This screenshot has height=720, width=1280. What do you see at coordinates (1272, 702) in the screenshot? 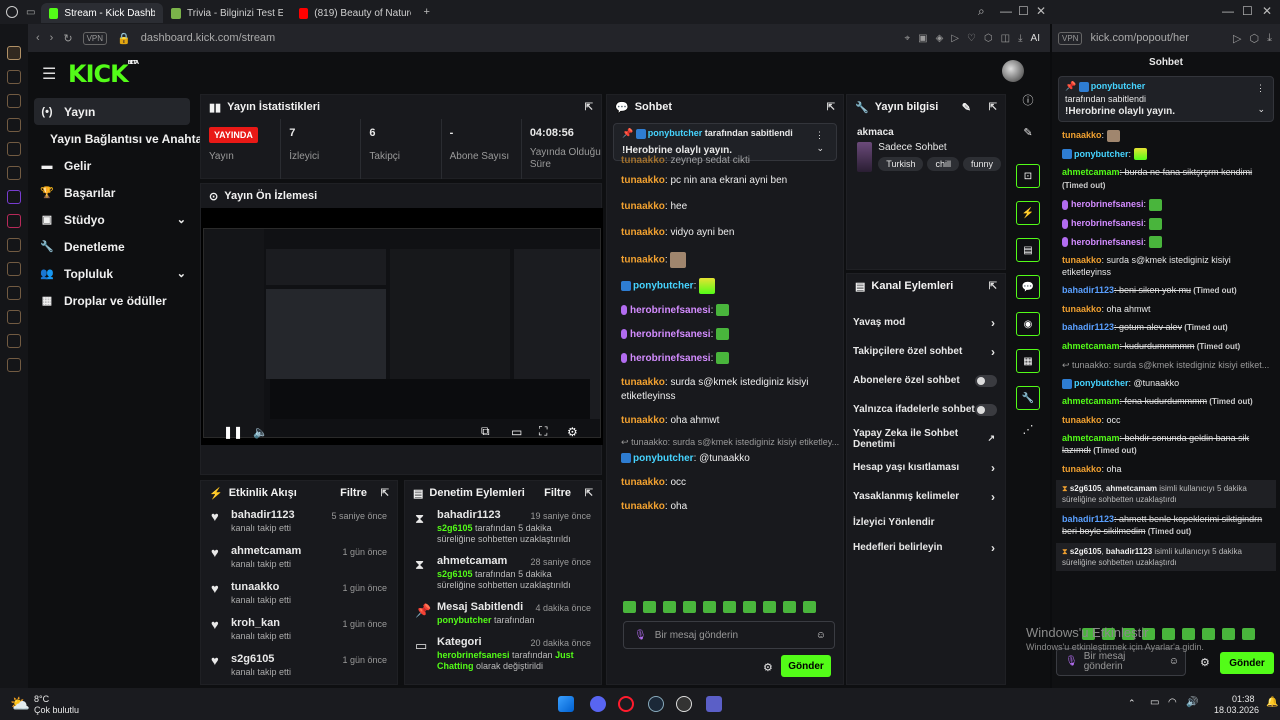
I see `notification-icon: 🔔` at bounding box center [1272, 702].